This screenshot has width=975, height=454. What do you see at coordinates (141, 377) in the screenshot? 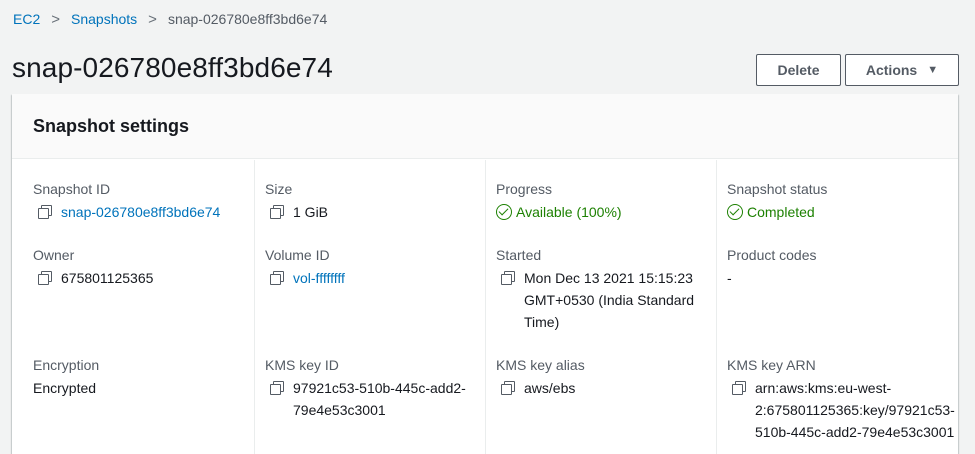
I see `field-encryption: Encryption Encrypted` at bounding box center [141, 377].